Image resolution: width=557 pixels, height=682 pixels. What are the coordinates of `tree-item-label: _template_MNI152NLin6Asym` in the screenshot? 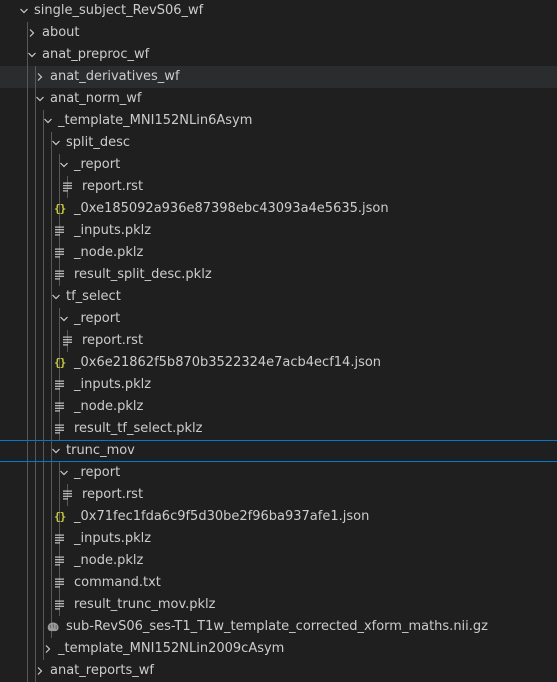 It's located at (155, 120).